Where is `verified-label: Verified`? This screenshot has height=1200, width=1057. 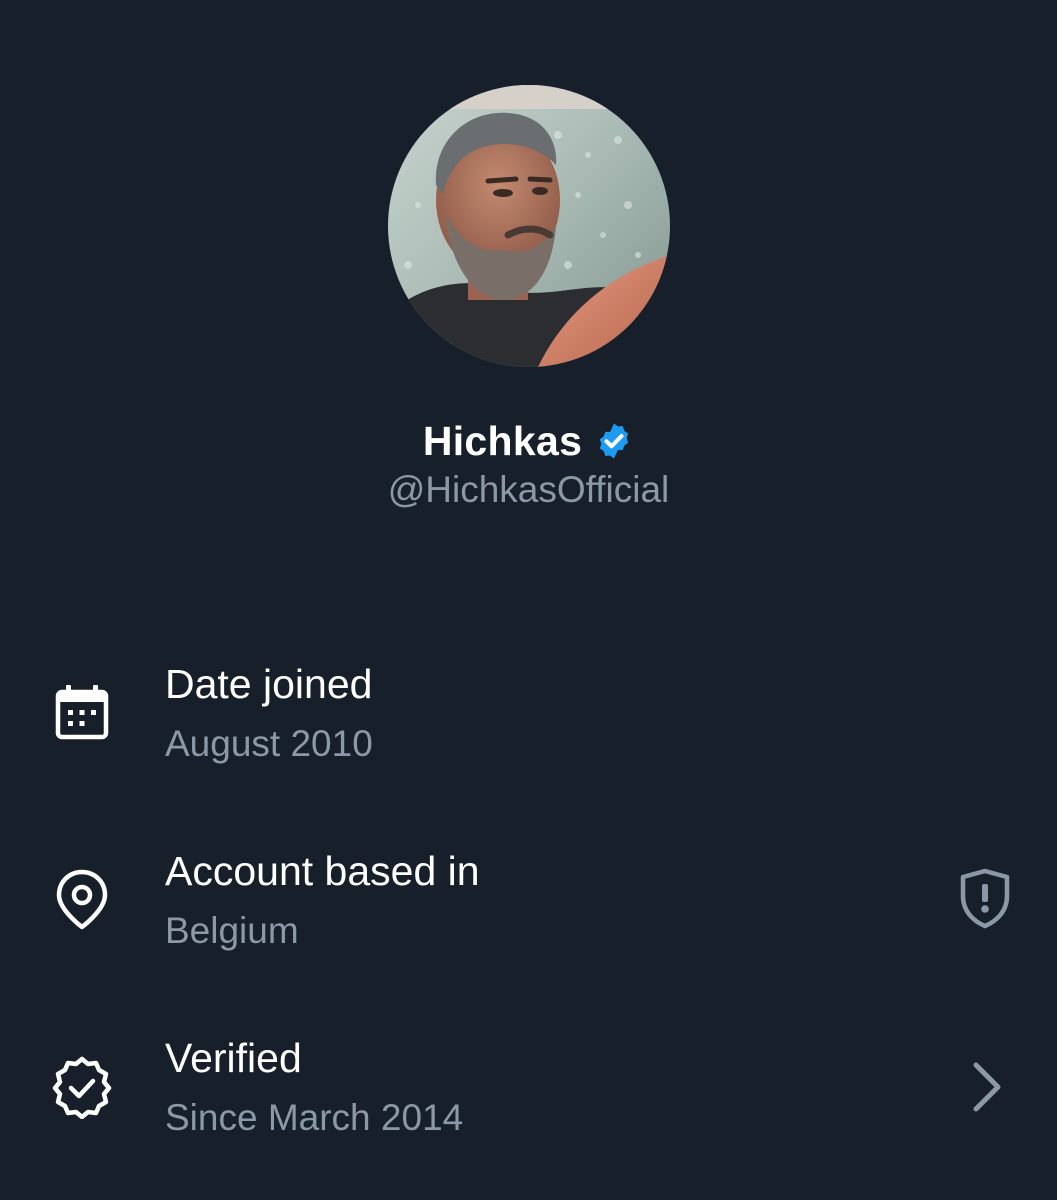
verified-label: Verified is located at coordinates (233, 1058).